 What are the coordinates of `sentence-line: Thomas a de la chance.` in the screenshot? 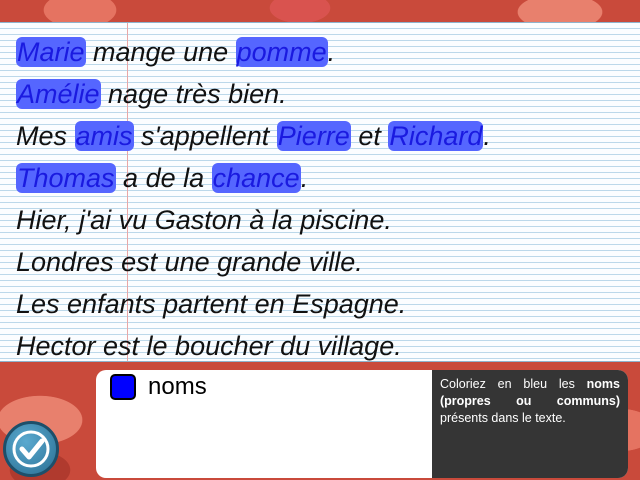 It's located at (326, 178).